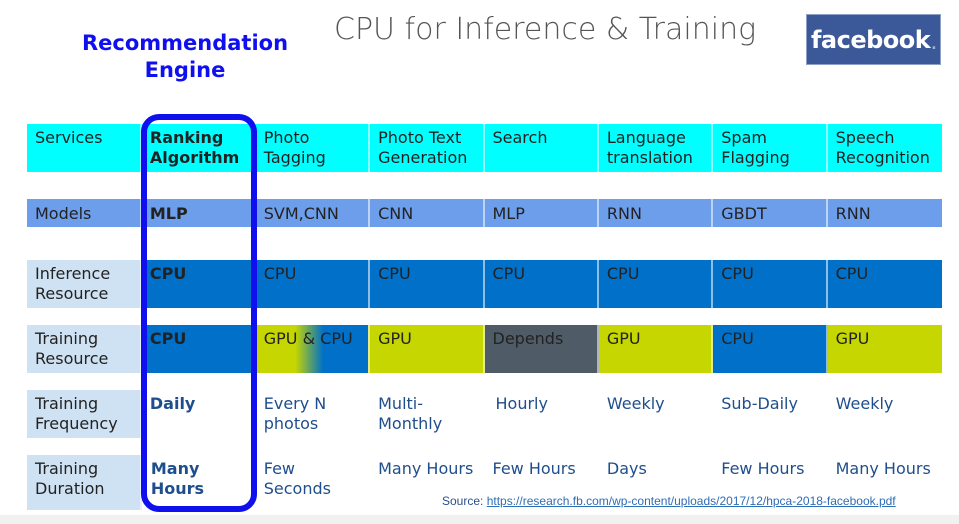 Image resolution: width=959 pixels, height=524 pixels. What do you see at coordinates (185, 43) in the screenshot?
I see `callout-line-1: Recommendation` at bounding box center [185, 43].